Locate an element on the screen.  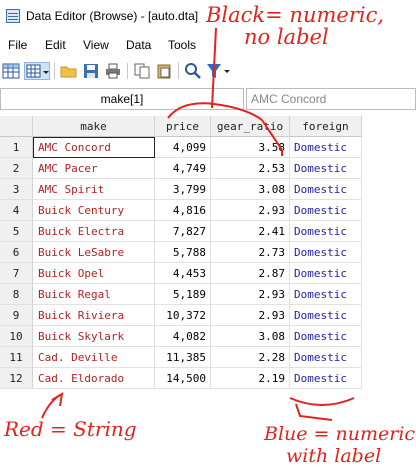
cell-price: 4,749 is located at coordinates (183, 168).